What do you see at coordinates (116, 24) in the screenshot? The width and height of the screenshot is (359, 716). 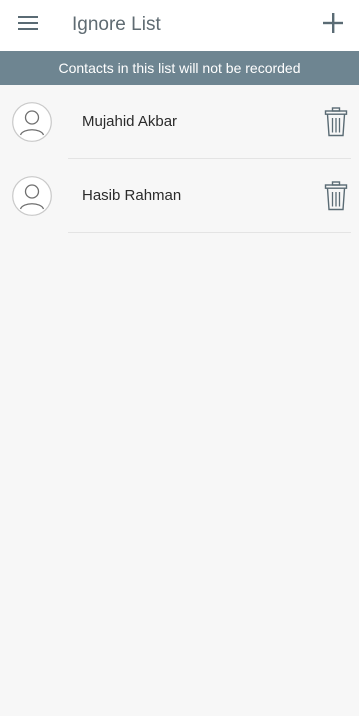 I see `page-title: Ignore List` at bounding box center [116, 24].